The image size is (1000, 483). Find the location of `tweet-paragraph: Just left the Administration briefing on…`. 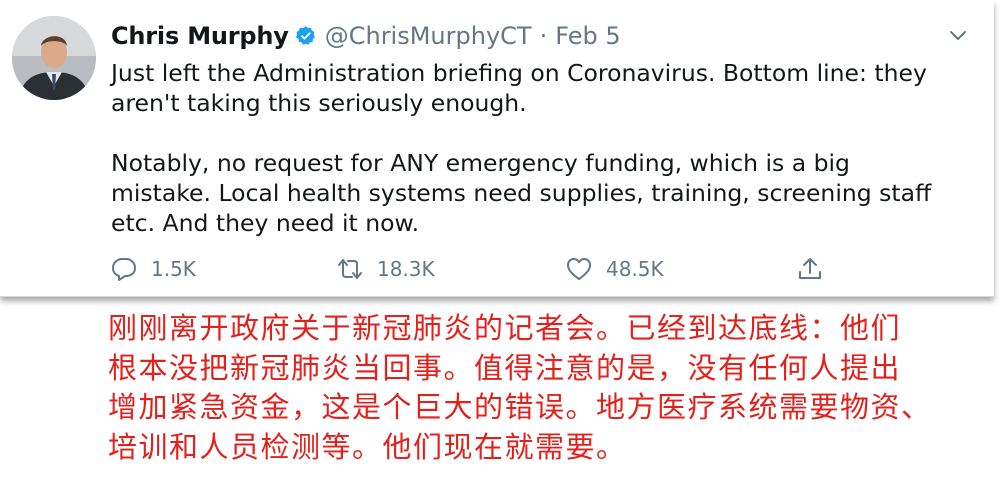

tweet-paragraph: Just left the Administration briefing on… is located at coordinates (519, 88).